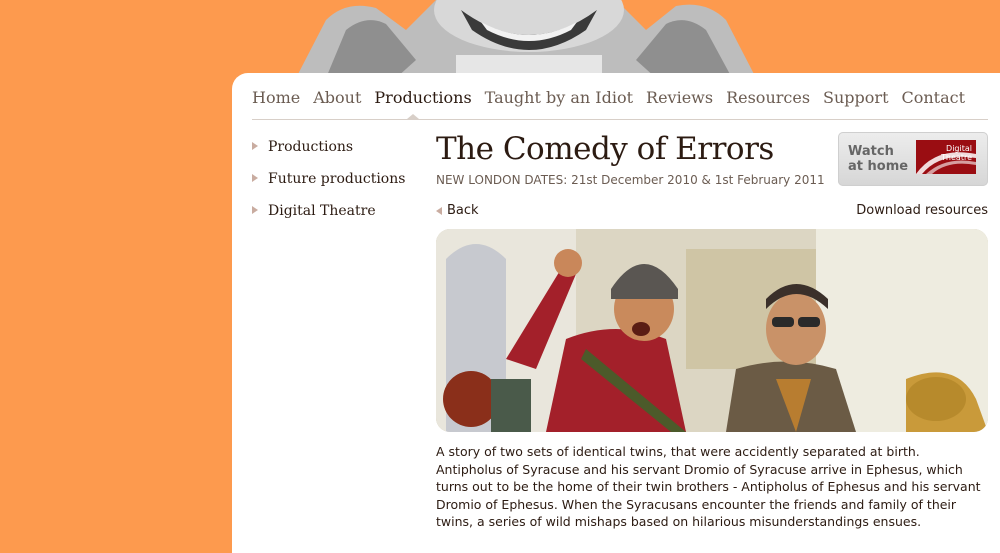 Image resolution: width=1000 pixels, height=553 pixels. Describe the element at coordinates (337, 97) in the screenshot. I see `nav-about: About` at that location.